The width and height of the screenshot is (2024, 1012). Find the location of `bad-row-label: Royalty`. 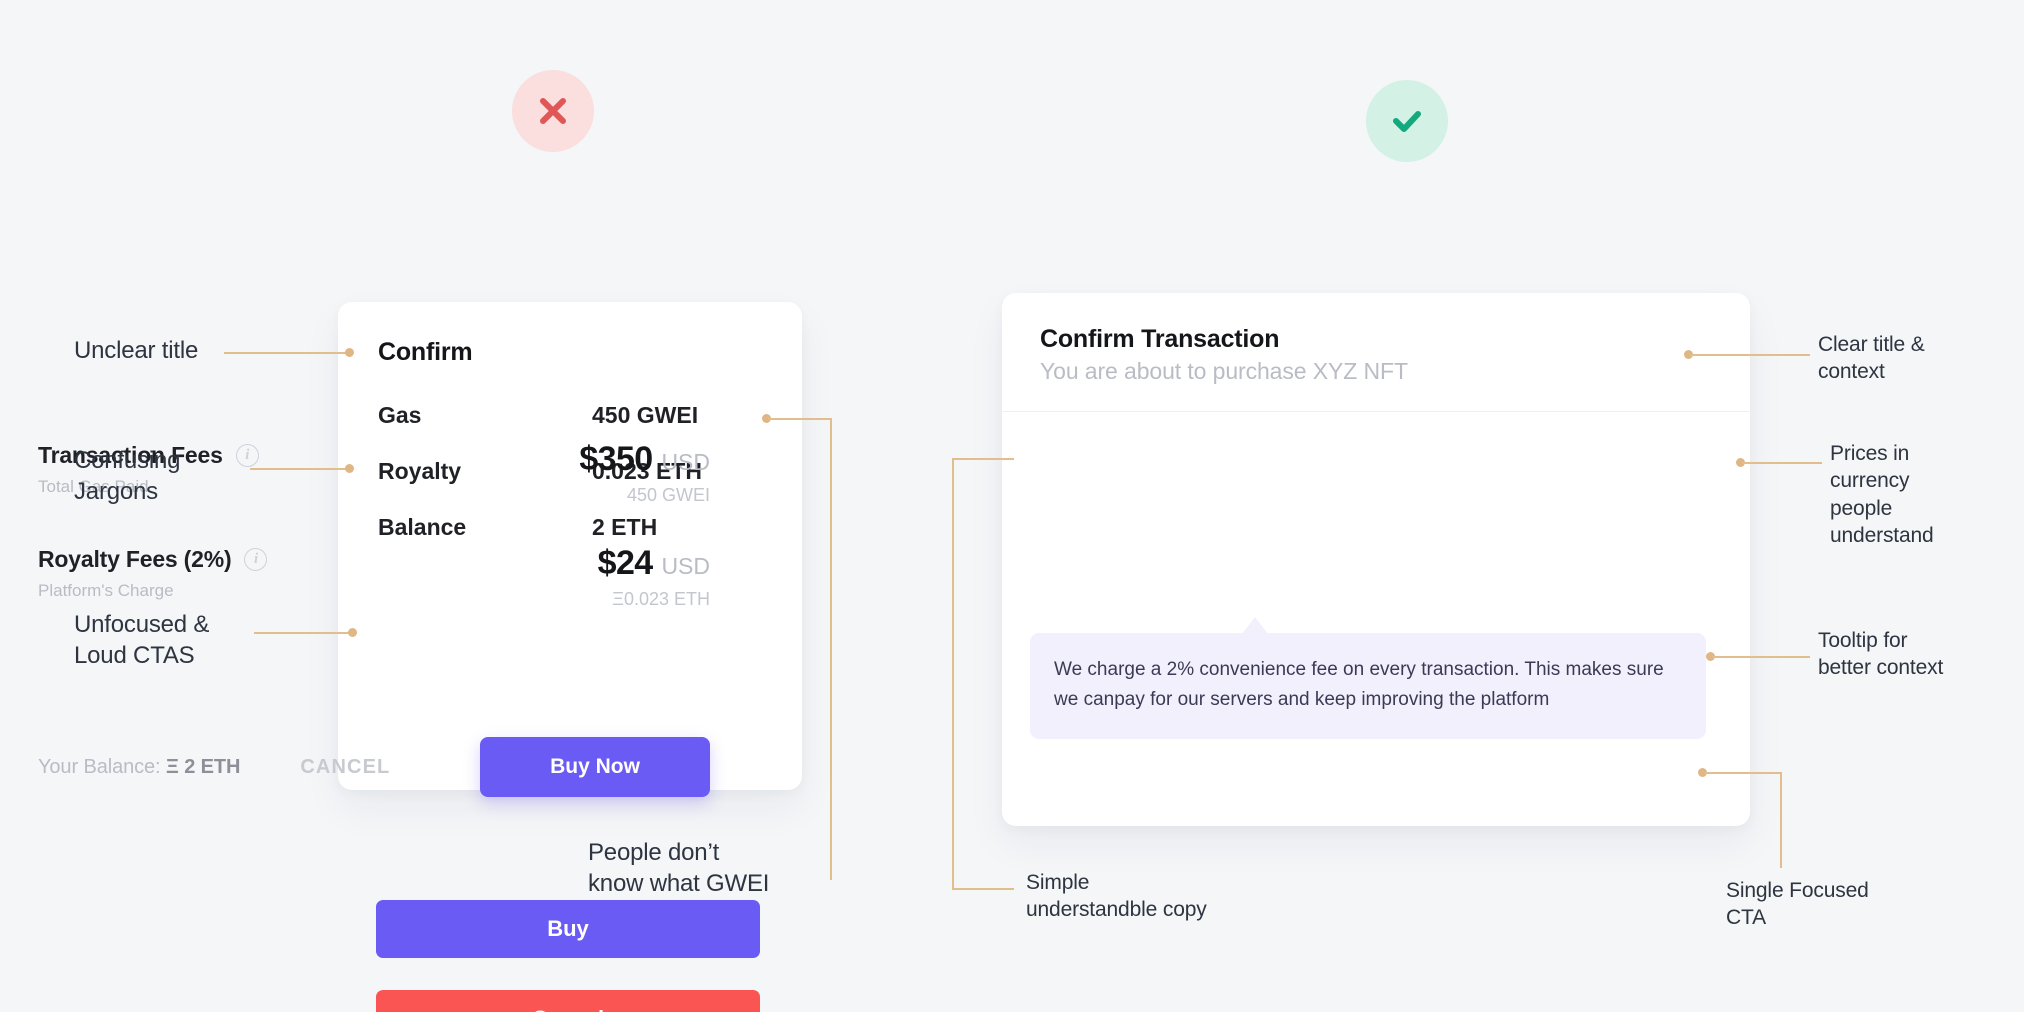

bad-row-label: Royalty is located at coordinates (420, 471).